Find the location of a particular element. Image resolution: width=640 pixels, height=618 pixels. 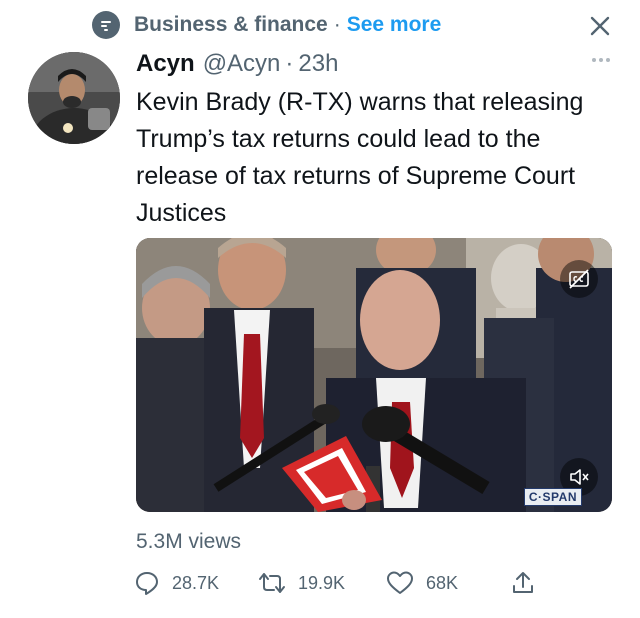

like-count: 68K is located at coordinates (442, 582).